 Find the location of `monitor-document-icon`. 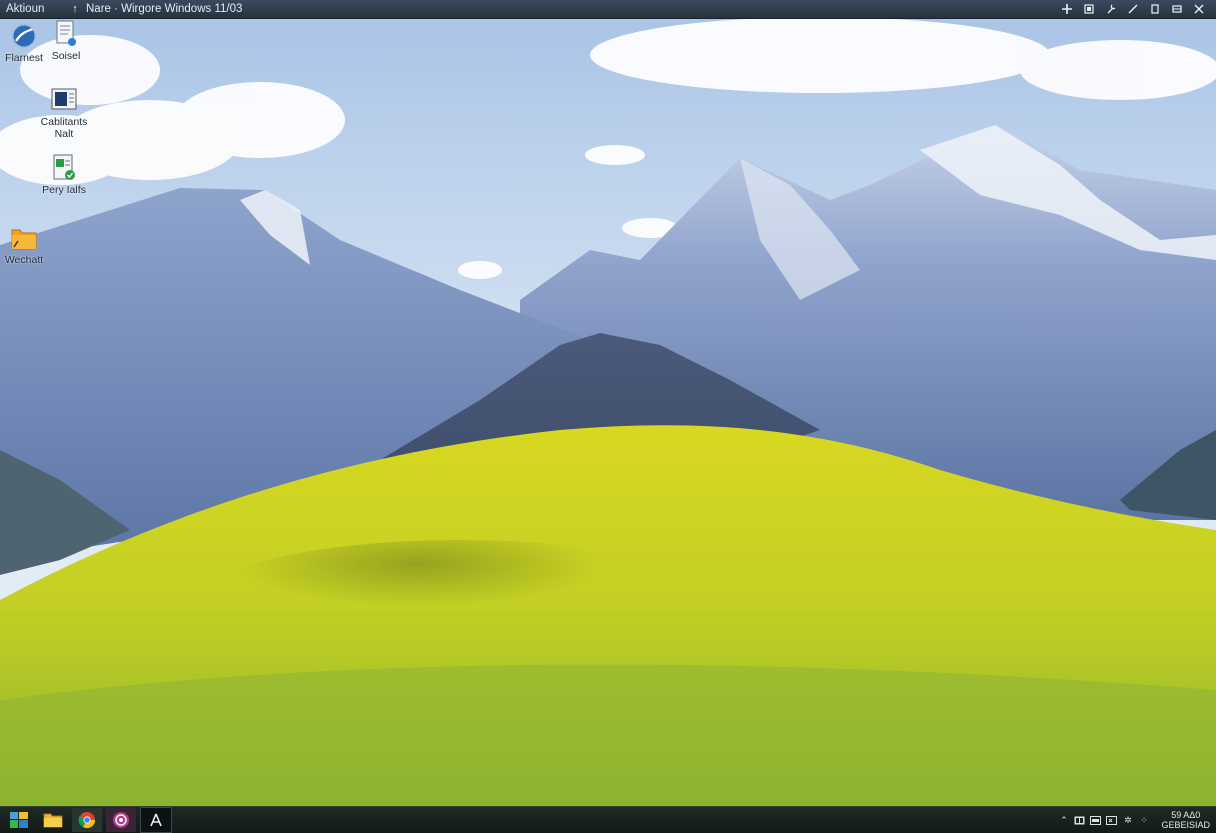

monitor-document-icon is located at coordinates (64, 100).